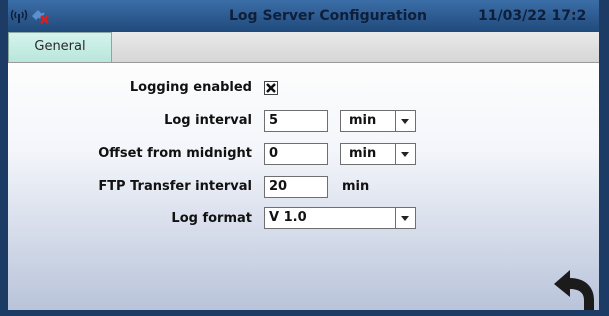 The width and height of the screenshot is (609, 316). Describe the element at coordinates (211, 218) in the screenshot. I see `log-format-label: Log format` at that location.